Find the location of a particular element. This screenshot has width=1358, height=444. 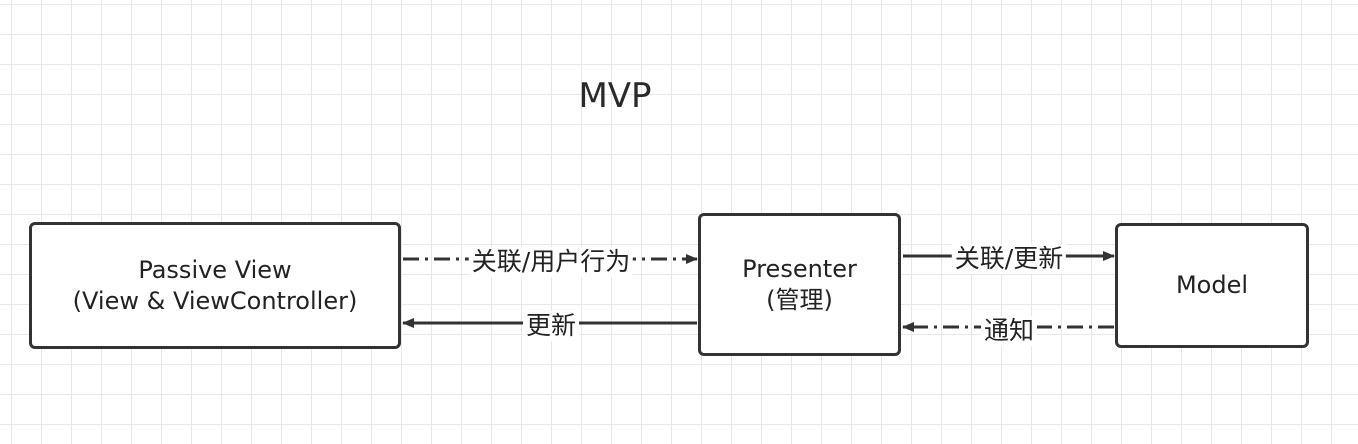

node-passive-view-title: Passive View is located at coordinates (215, 269).